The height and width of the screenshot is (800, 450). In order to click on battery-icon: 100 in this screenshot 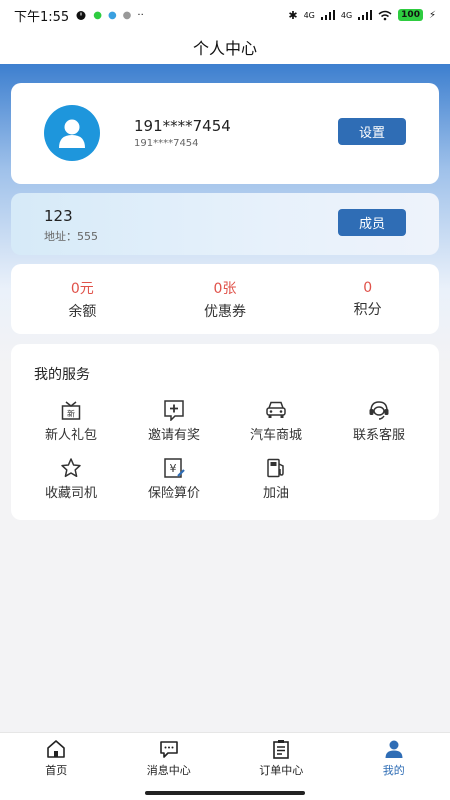, I will do `click(410, 15)`.